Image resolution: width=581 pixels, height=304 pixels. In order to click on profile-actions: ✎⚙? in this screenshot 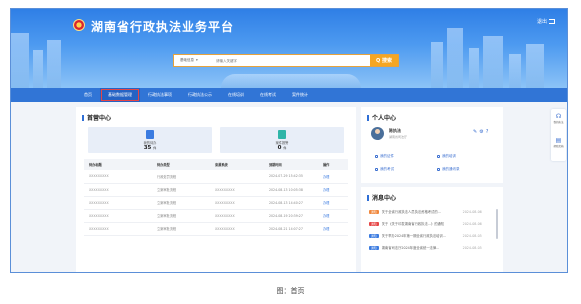, I will do `click(481, 132)`.